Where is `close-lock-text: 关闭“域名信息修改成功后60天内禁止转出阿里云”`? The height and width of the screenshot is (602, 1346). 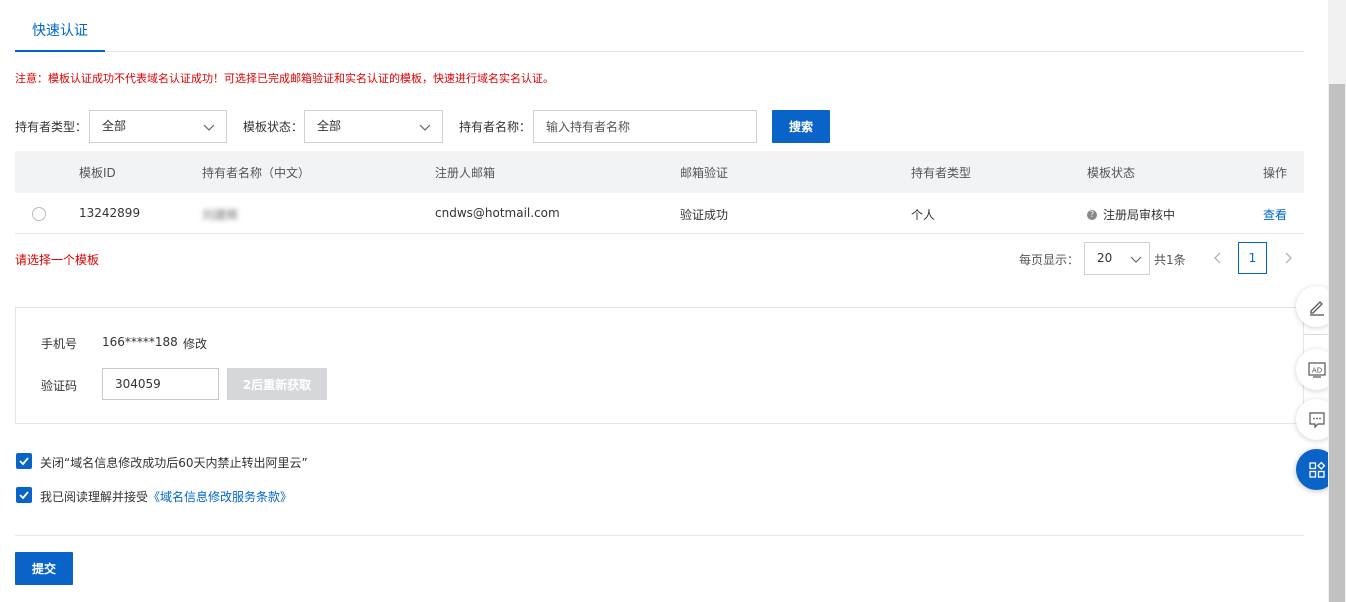
close-lock-text: 关闭“域名信息修改成功后60天内禁止转出阿里云” is located at coordinates (174, 463).